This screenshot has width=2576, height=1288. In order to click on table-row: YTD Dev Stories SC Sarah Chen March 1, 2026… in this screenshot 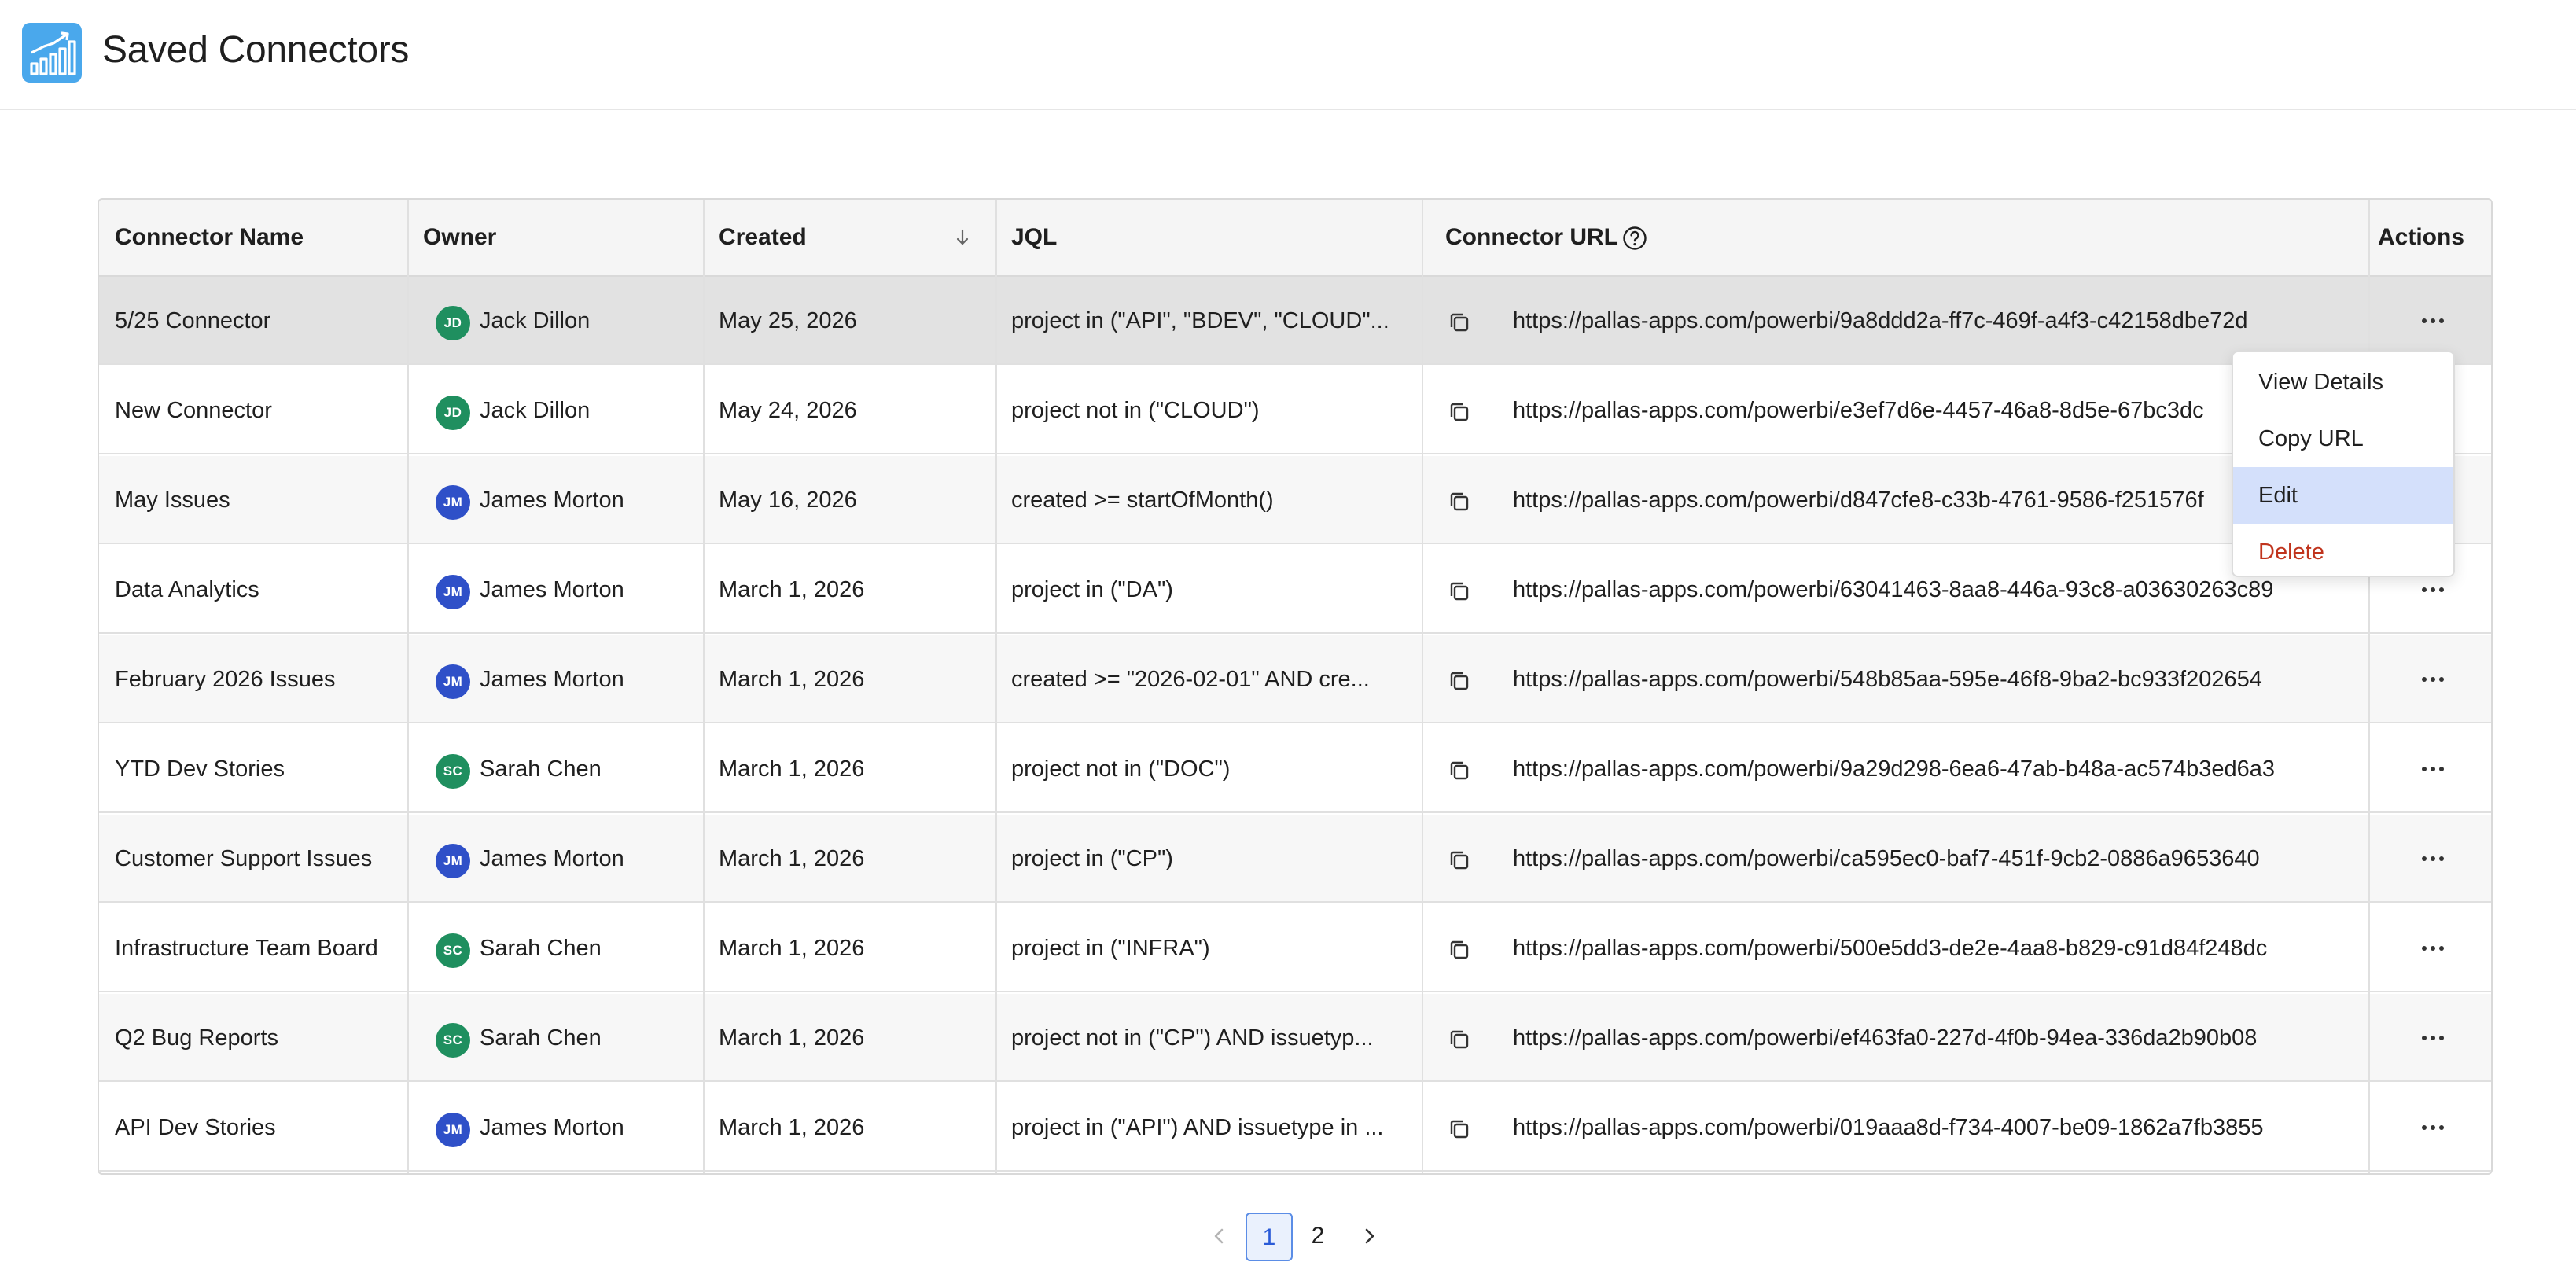, I will do `click(1295, 769)`.